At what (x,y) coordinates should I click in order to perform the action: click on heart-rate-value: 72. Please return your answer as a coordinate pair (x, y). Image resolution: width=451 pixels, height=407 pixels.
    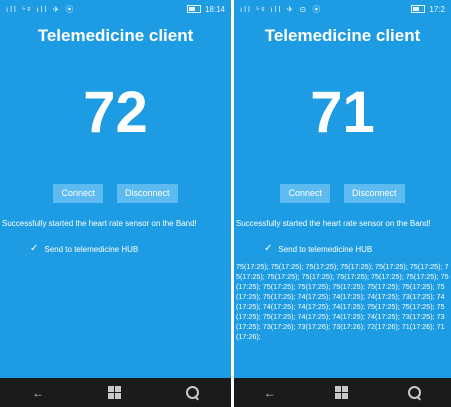
    Looking at the image, I should click on (115, 112).